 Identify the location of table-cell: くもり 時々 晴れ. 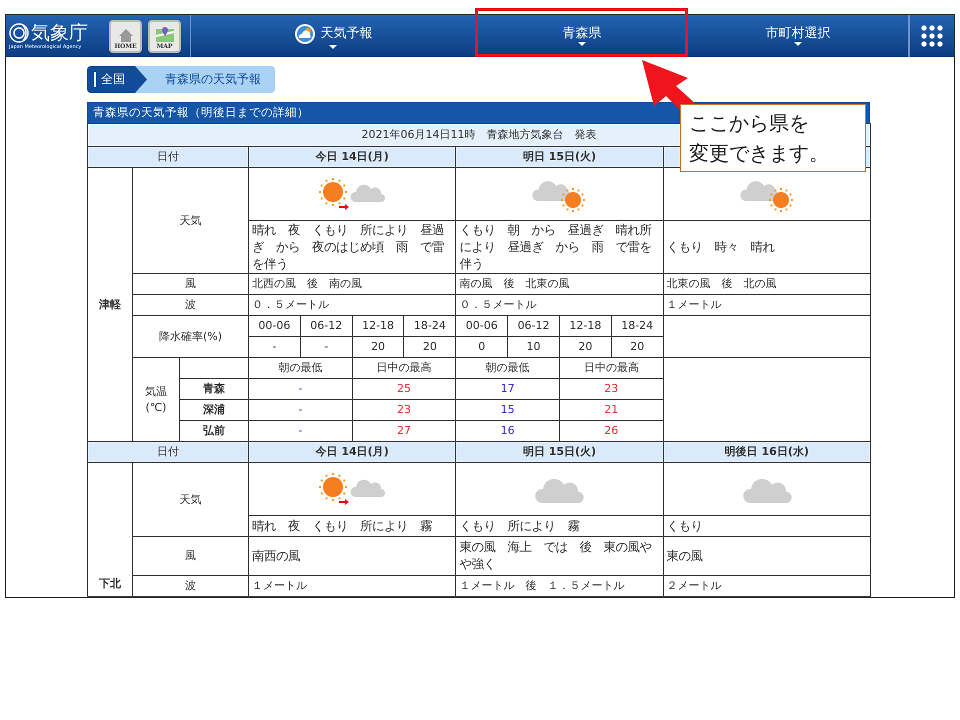
(766, 247).